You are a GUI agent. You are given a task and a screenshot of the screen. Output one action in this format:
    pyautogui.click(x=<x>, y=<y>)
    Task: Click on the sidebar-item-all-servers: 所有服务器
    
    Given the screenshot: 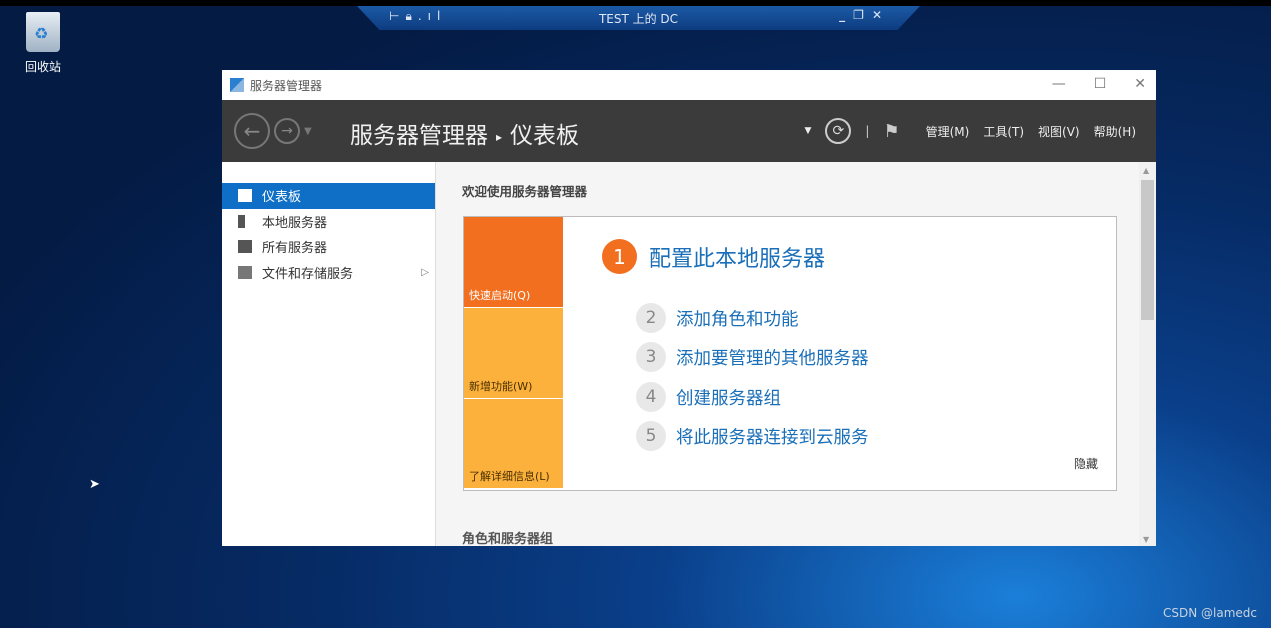 What is the action you would take?
    pyautogui.click(x=328, y=247)
    